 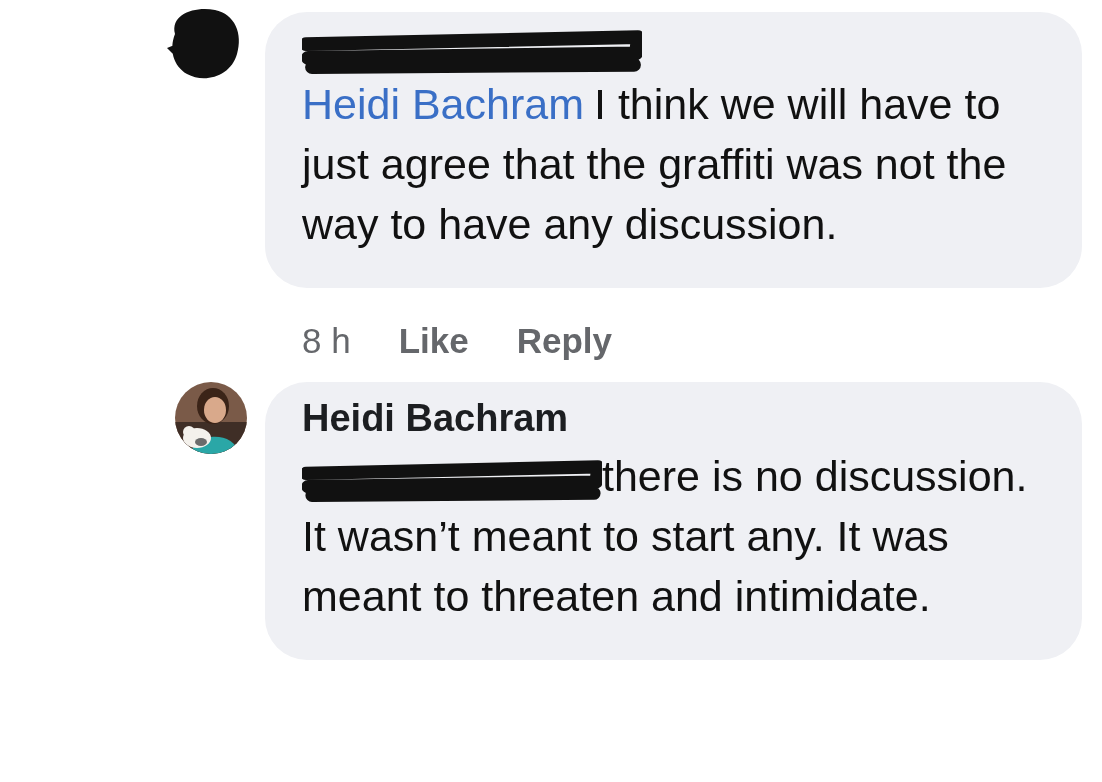 What do you see at coordinates (564, 341) in the screenshot?
I see `action-link: Reply` at bounding box center [564, 341].